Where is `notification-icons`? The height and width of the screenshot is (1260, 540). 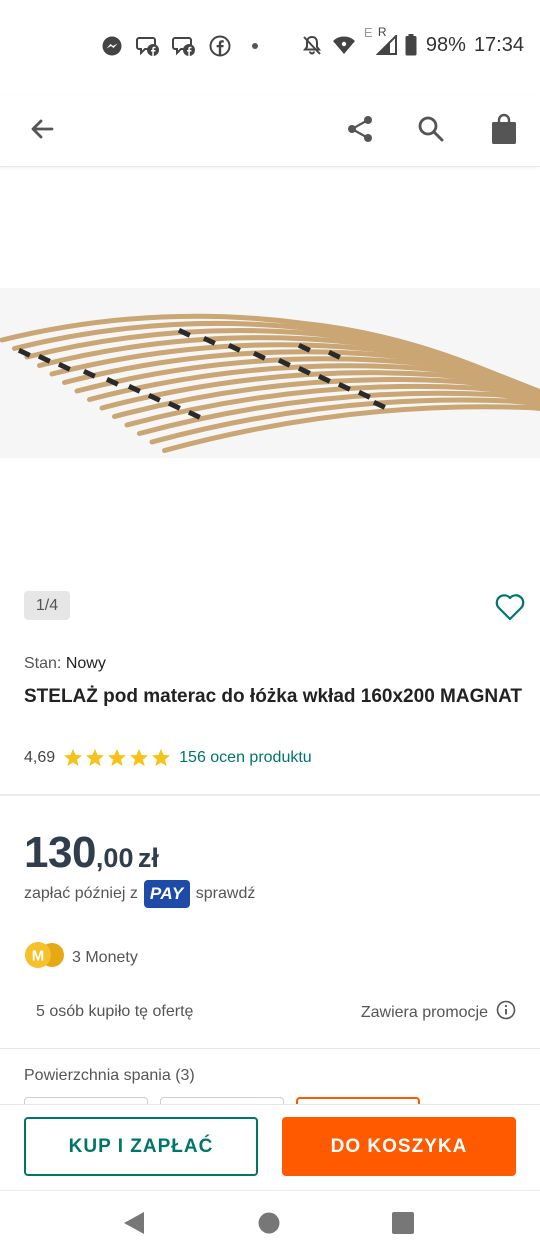 notification-icons is located at coordinates (179, 46).